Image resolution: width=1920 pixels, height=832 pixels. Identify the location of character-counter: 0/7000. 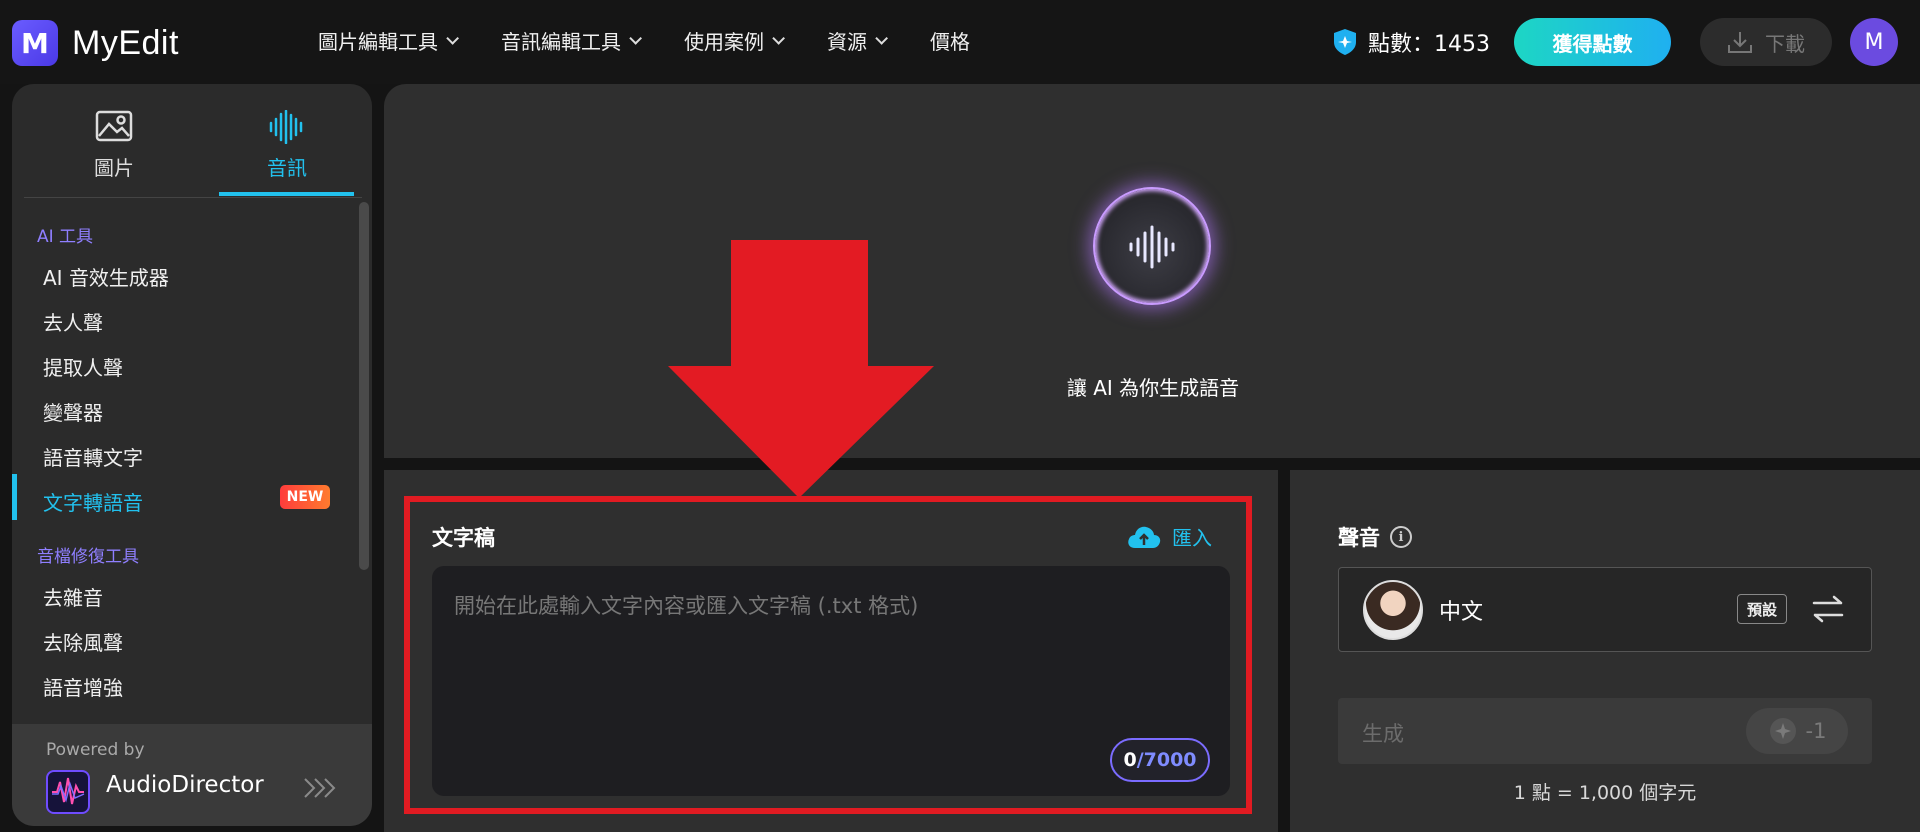
(1160, 760).